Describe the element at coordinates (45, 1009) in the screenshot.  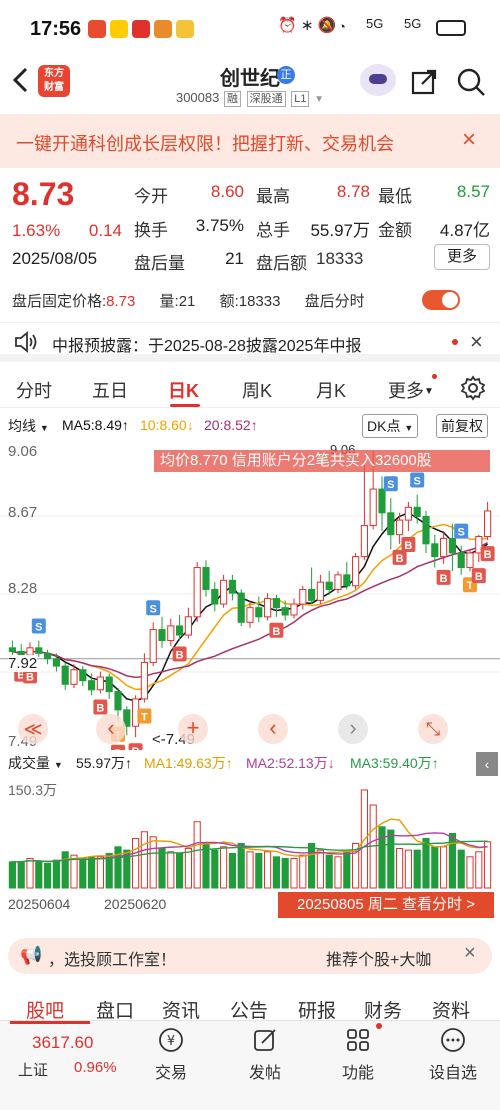
I see `tab-forum: 股吧` at that location.